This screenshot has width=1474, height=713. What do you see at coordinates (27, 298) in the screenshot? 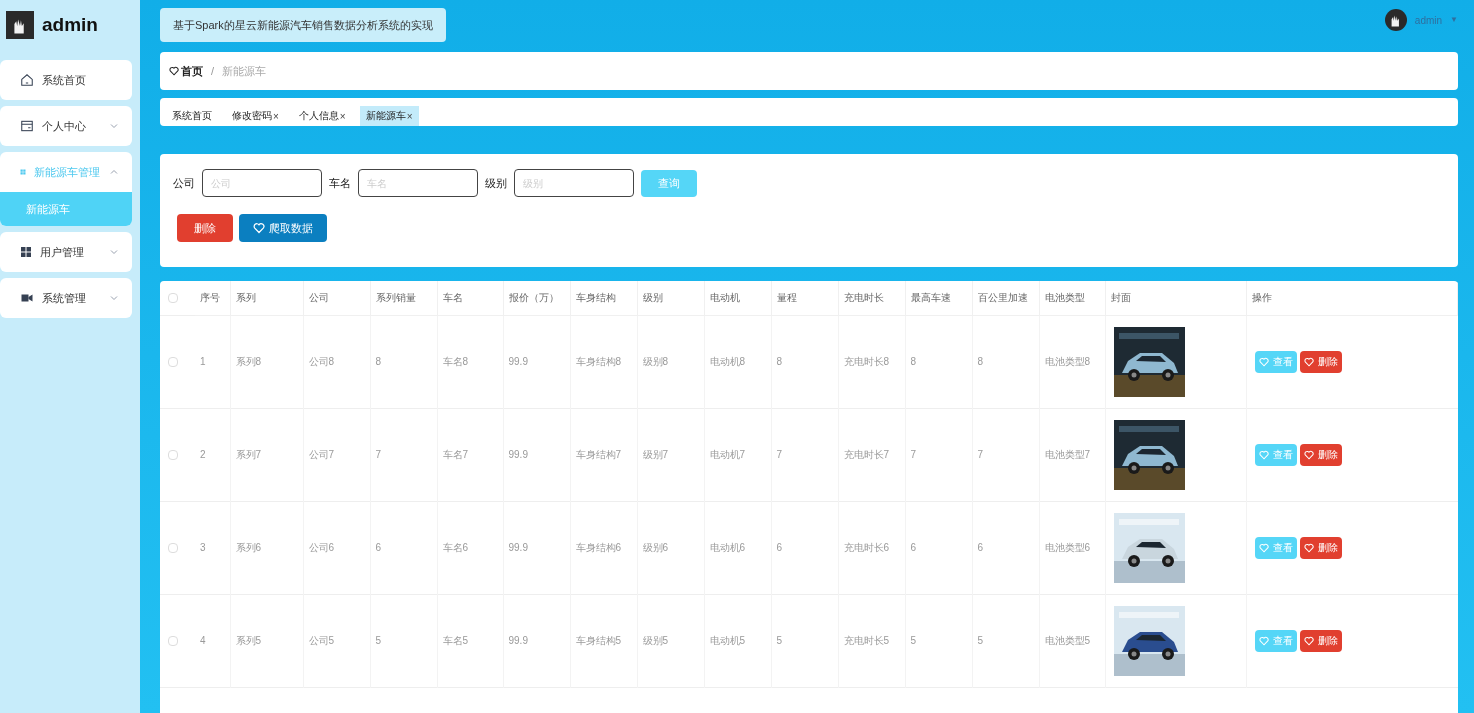
I see `camera-icon` at bounding box center [27, 298].